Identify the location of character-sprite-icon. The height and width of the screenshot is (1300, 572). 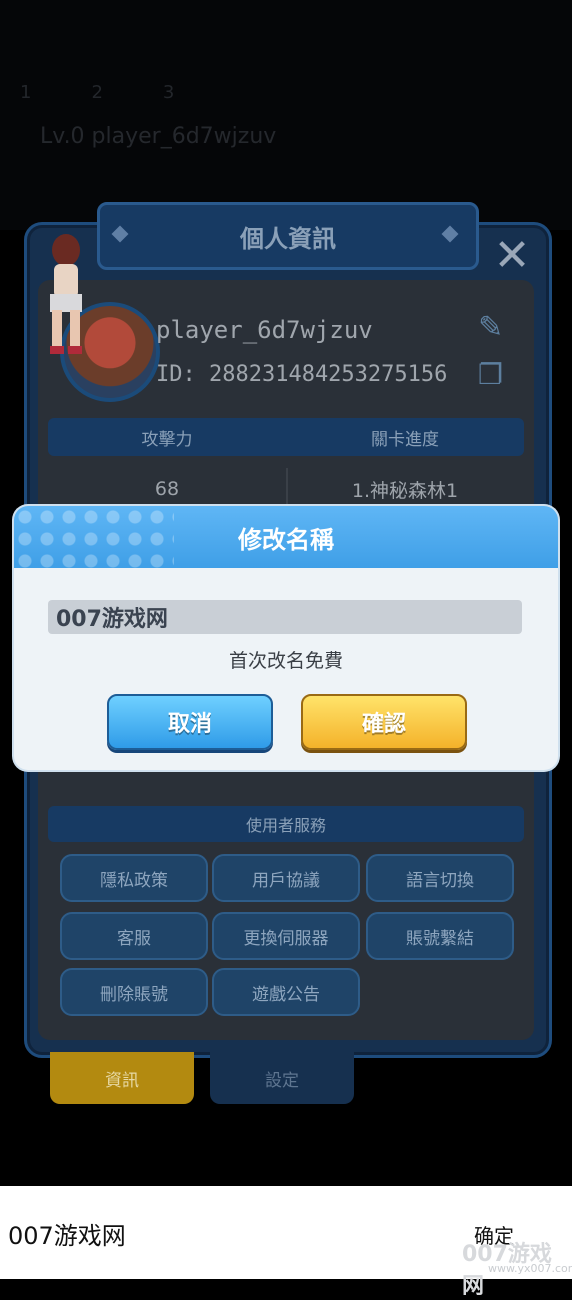
(66, 294).